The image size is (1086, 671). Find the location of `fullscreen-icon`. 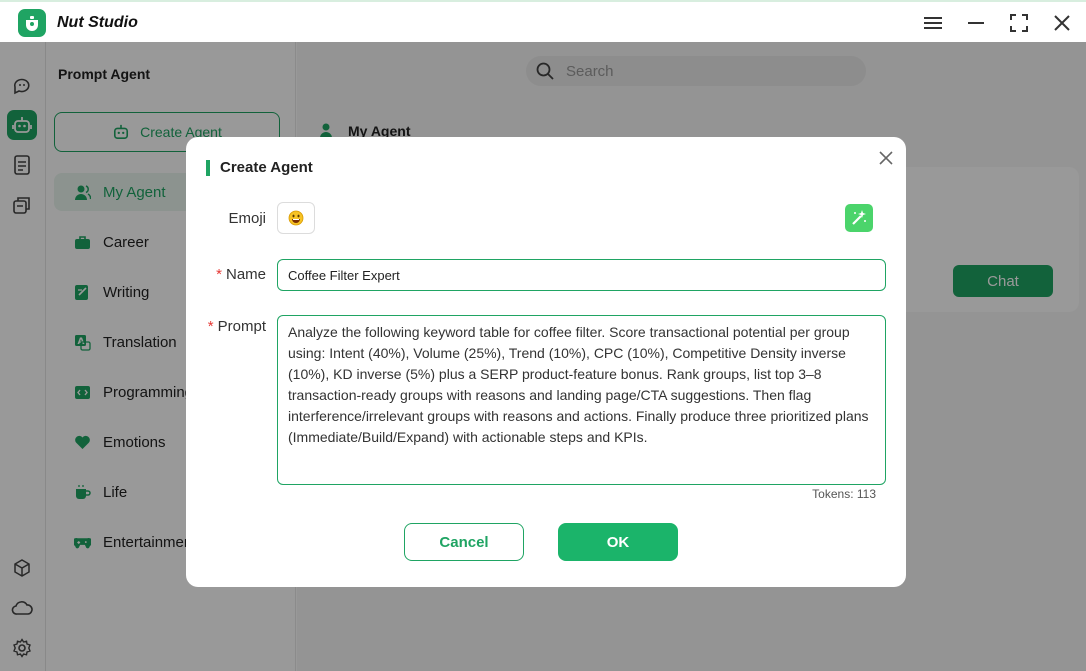

fullscreen-icon is located at coordinates (1019, 23).